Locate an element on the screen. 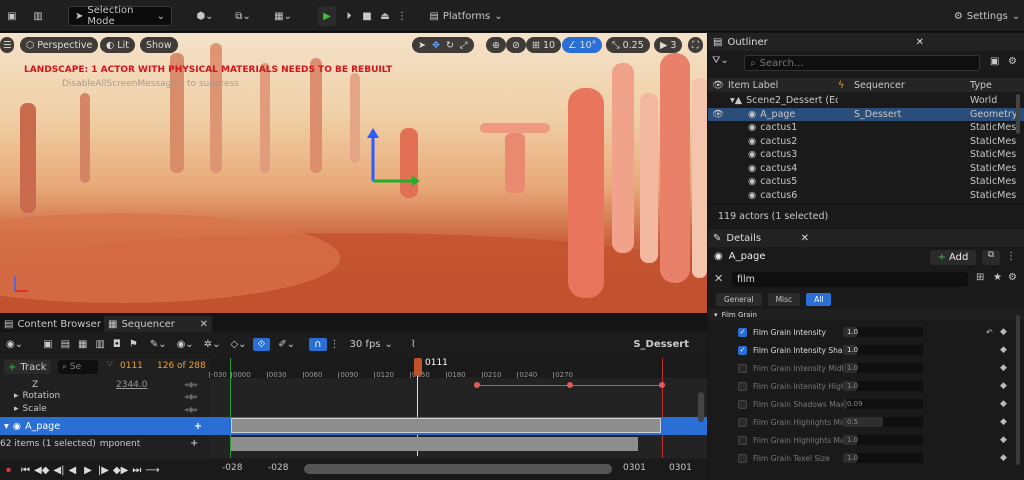 The height and width of the screenshot is (480, 1024). view-icon: ◉⌄ is located at coordinates (185, 344).